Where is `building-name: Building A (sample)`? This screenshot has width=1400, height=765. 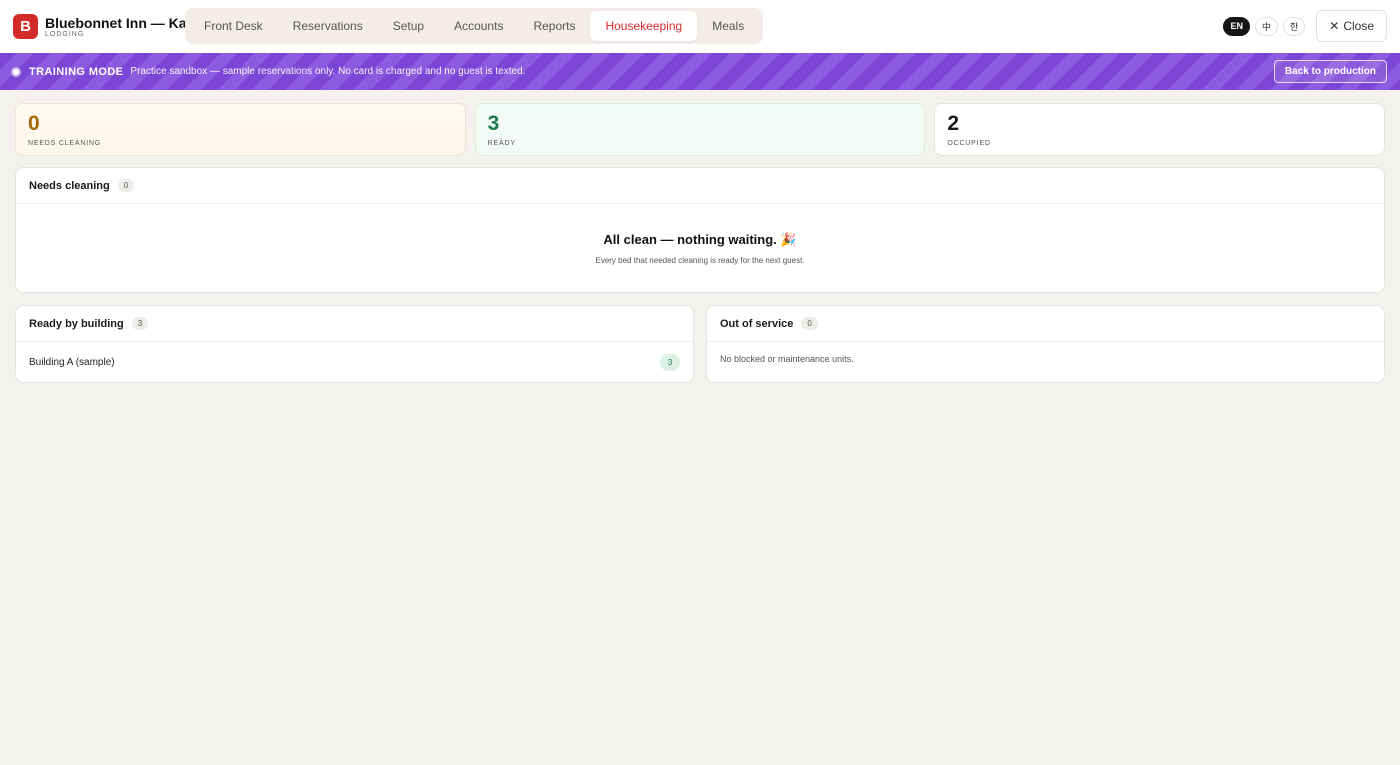 building-name: Building A (sample) is located at coordinates (72, 362).